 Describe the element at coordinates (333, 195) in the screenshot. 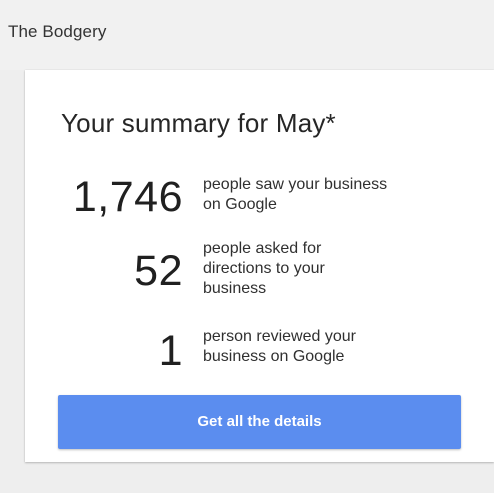

I see `stat-text-views: people saw your business on Google` at that location.